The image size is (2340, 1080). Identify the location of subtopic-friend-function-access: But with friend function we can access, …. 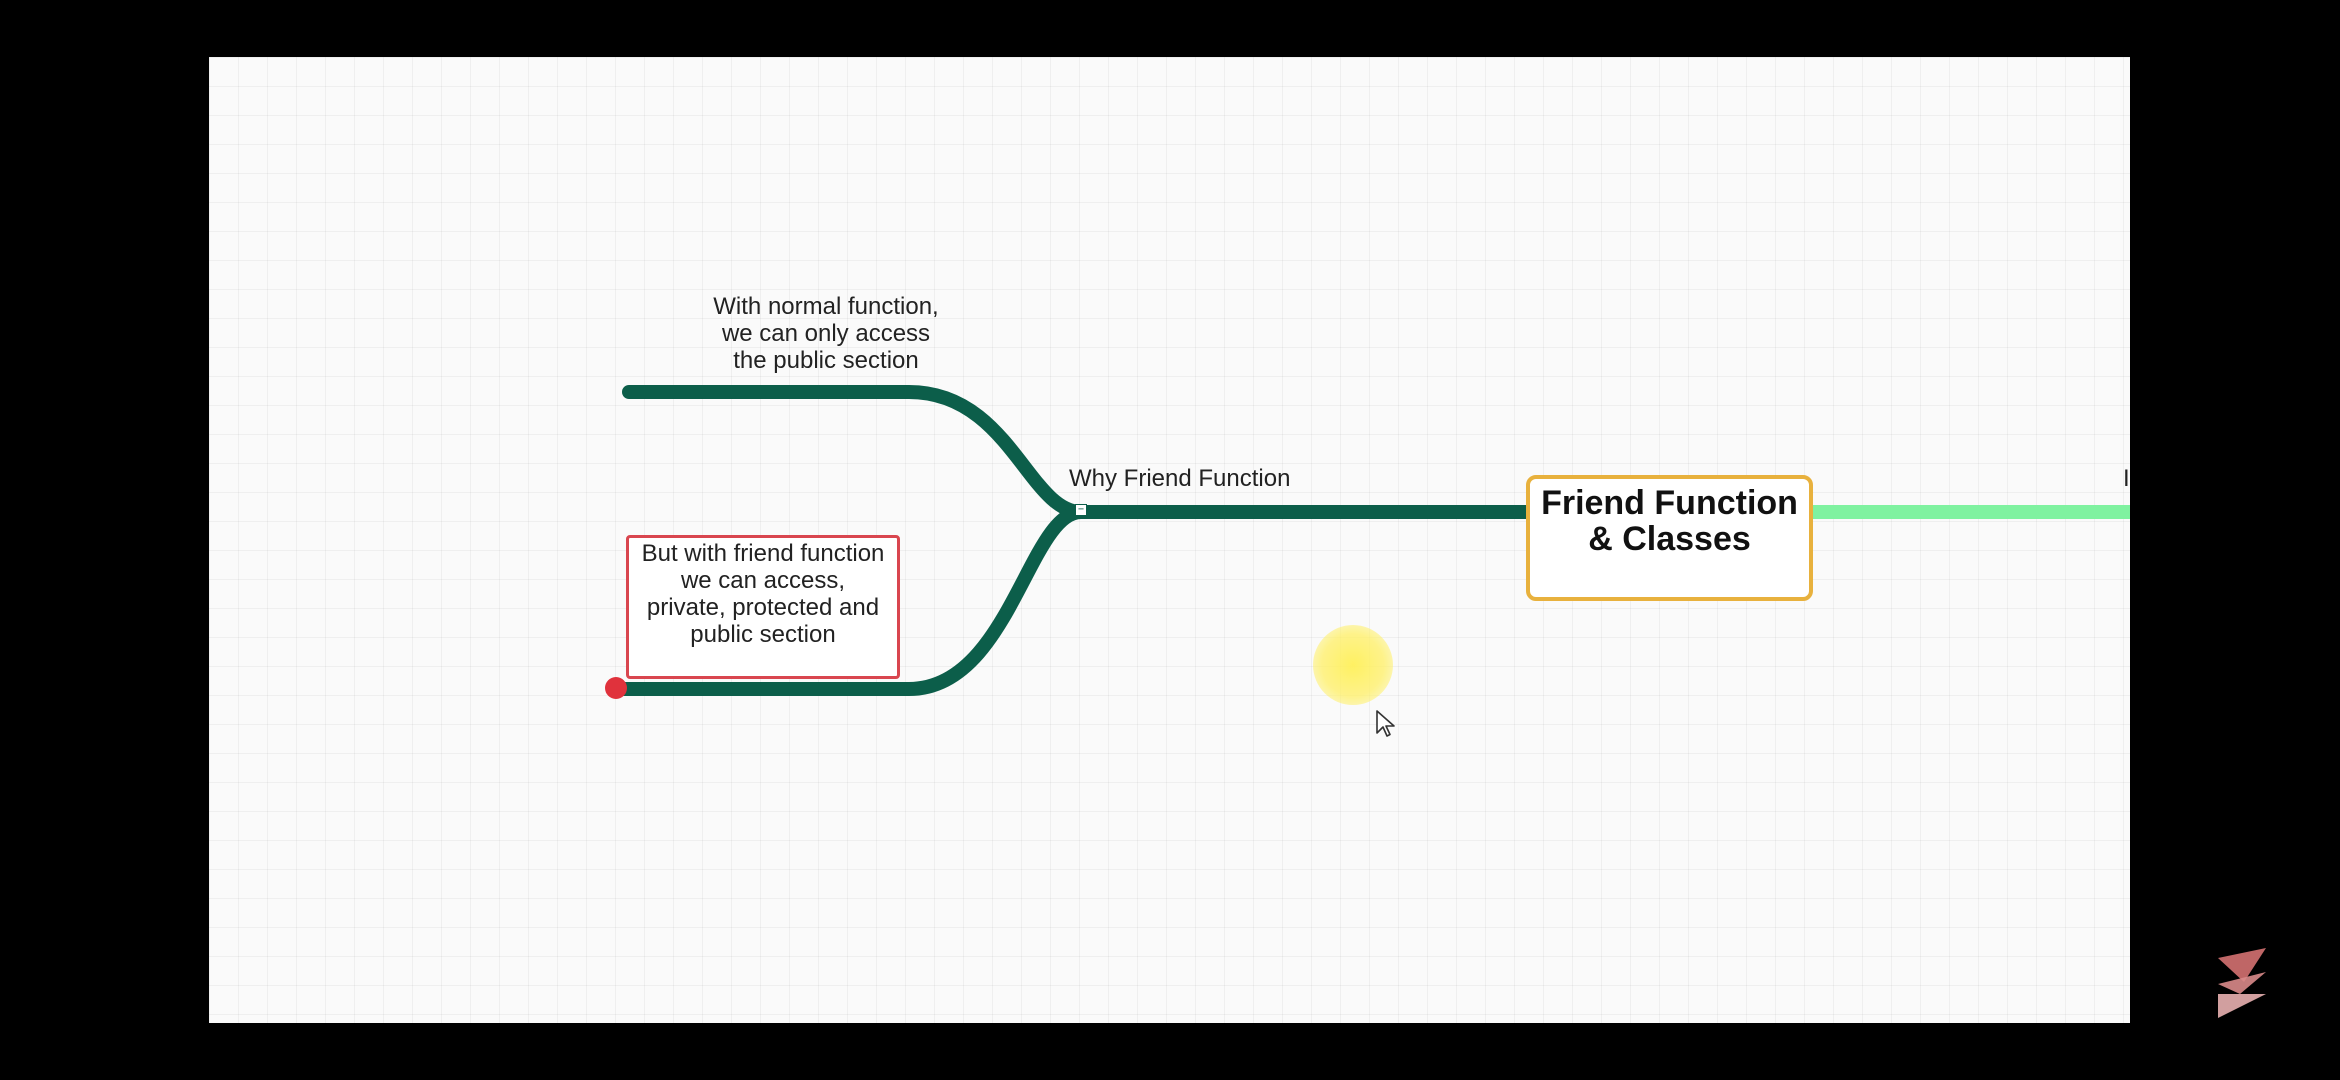
(763, 607).